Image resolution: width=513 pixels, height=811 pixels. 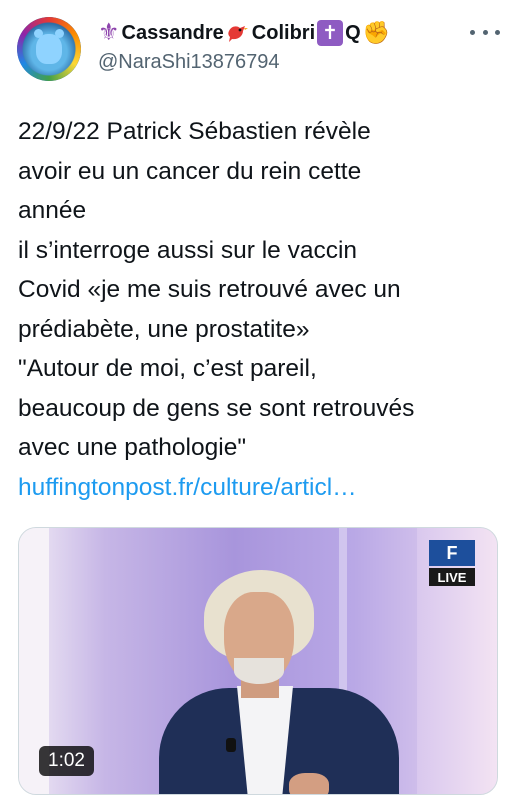 I want to click on person-hand, so click(x=309, y=783).